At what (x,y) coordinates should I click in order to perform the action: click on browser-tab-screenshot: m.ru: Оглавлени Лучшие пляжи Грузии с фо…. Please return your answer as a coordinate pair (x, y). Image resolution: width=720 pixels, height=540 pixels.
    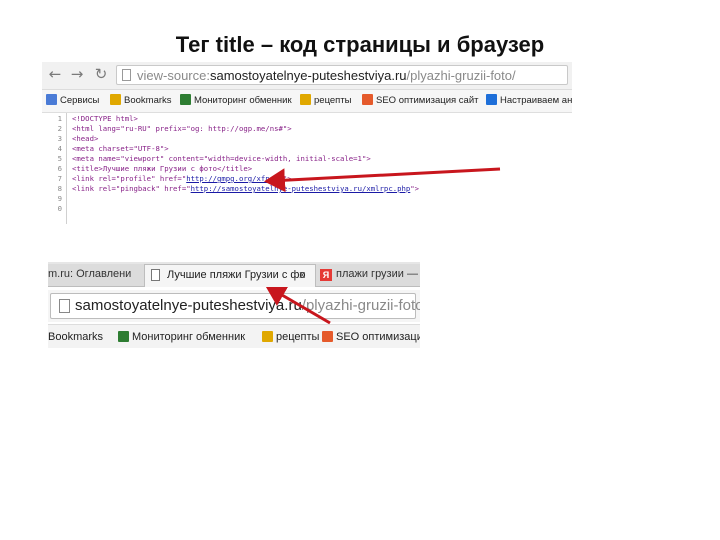
    Looking at the image, I should click on (234, 305).